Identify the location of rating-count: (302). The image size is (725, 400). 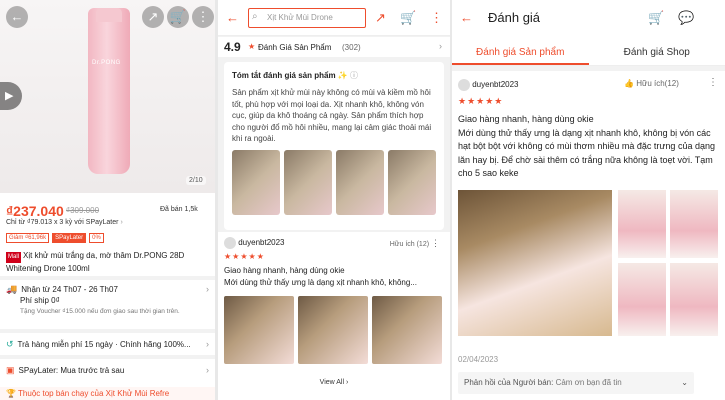
(351, 47).